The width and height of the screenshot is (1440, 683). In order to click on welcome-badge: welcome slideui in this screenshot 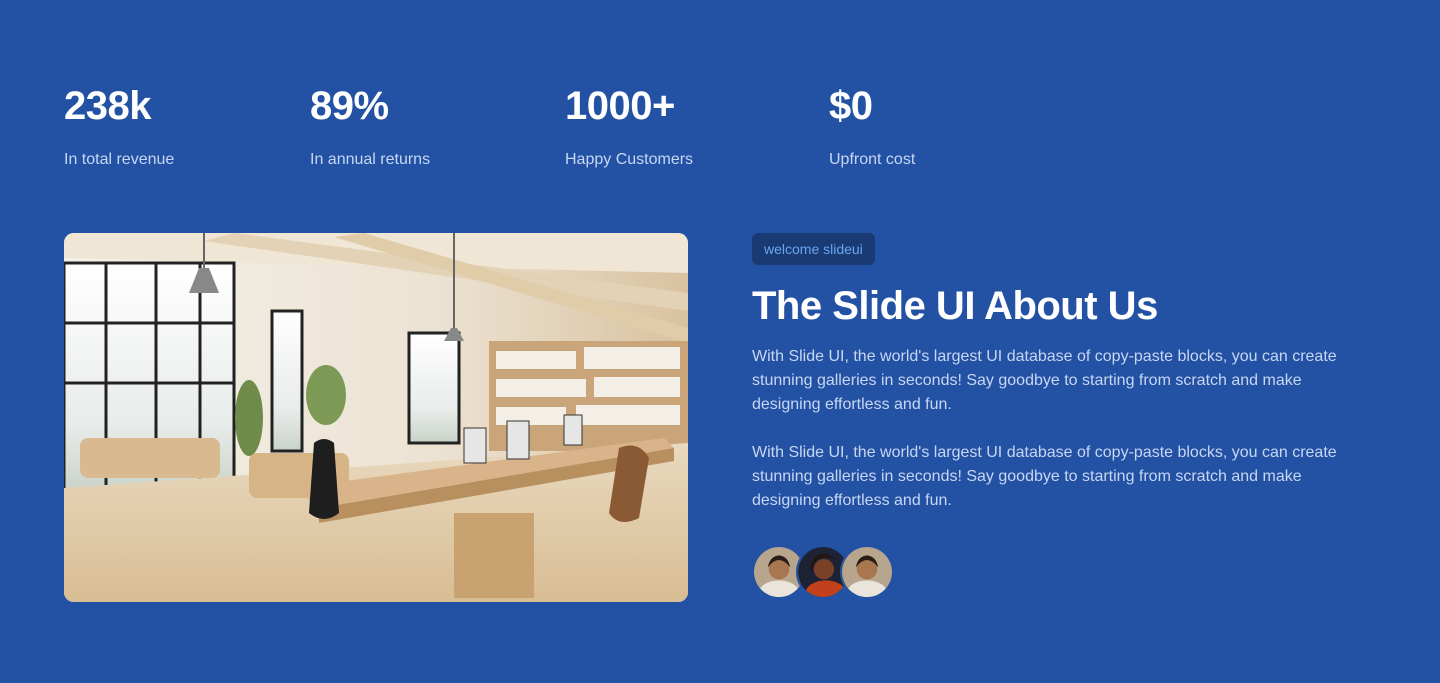, I will do `click(813, 249)`.